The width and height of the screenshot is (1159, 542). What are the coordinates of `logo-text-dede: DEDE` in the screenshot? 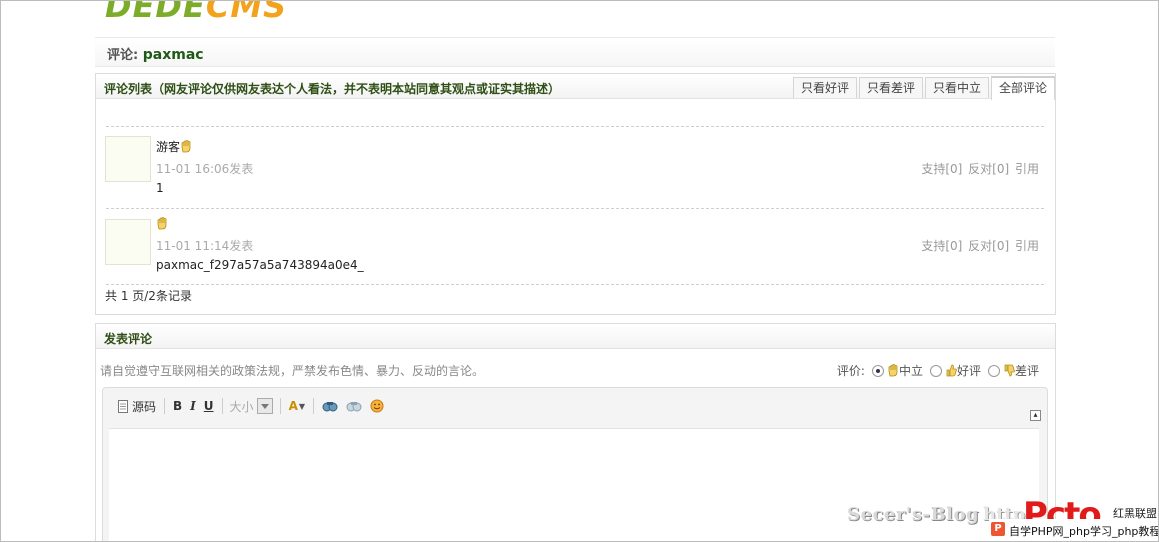 It's located at (155, 12).